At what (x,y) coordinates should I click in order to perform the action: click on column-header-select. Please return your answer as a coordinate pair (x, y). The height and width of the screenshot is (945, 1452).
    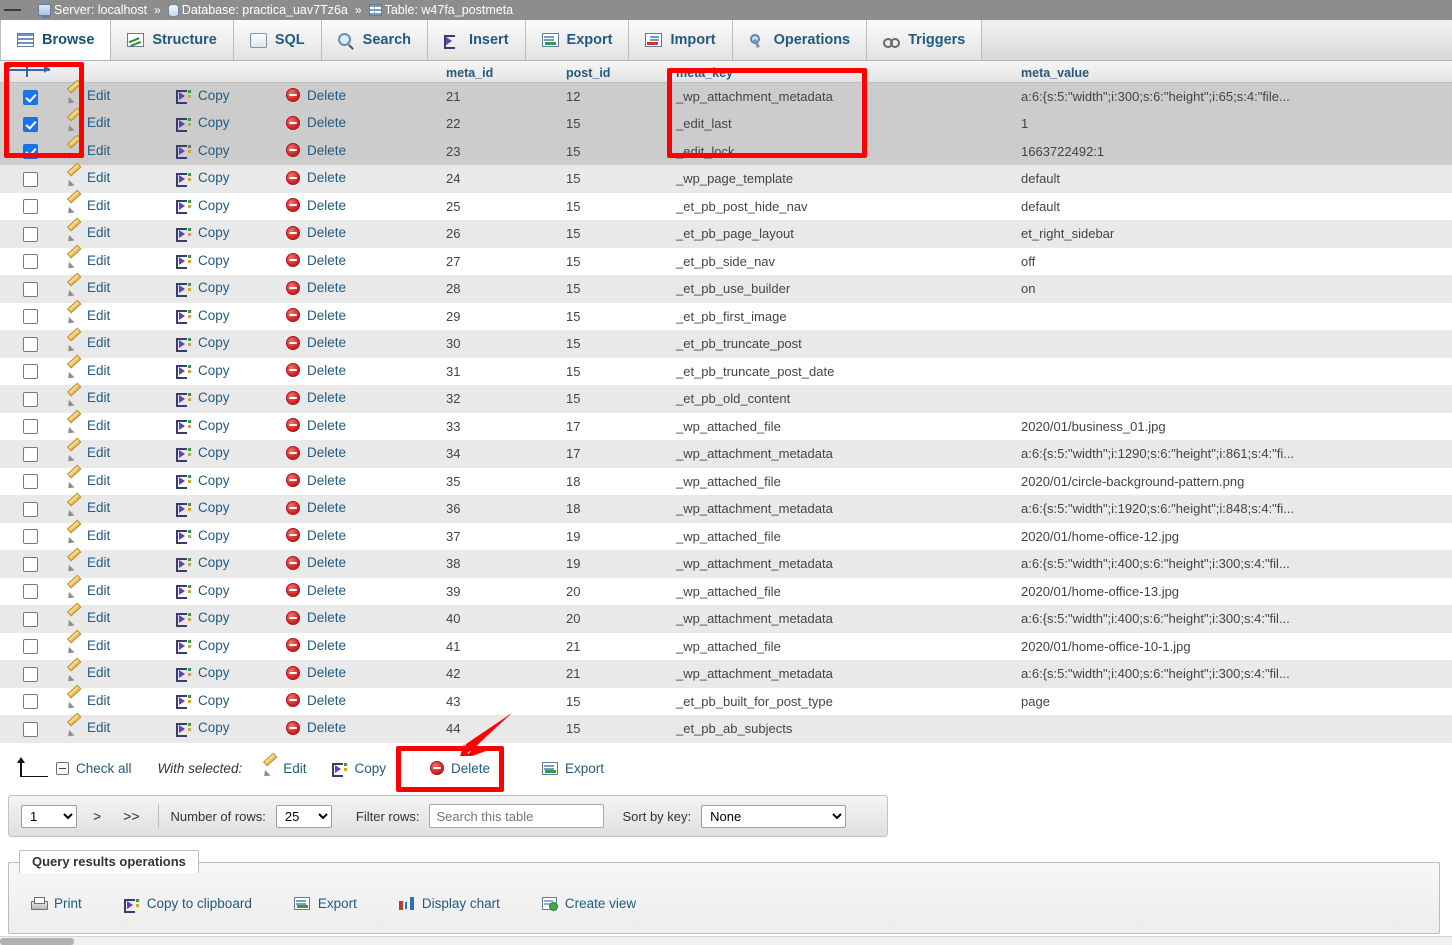
    Looking at the image, I should click on (30, 72).